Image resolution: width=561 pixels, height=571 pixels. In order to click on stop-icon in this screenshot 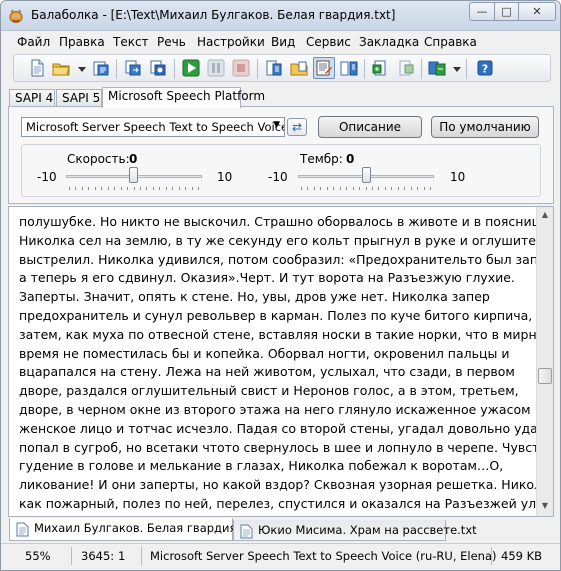, I will do `click(241, 68)`.